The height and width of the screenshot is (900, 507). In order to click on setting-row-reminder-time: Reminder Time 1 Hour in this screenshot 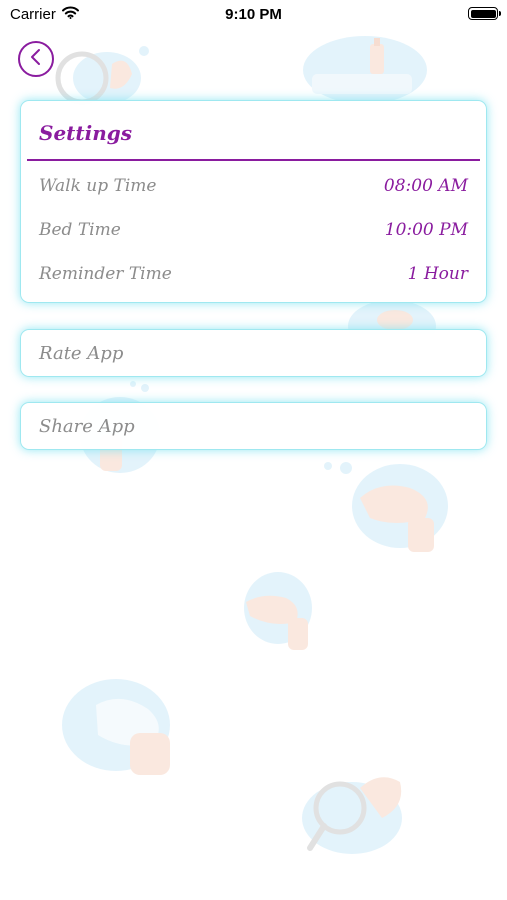, I will do `click(253, 274)`.